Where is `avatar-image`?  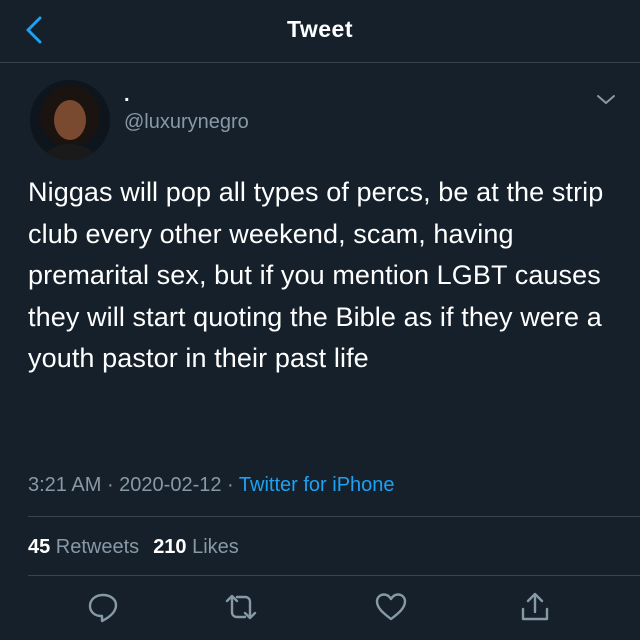
avatar-image is located at coordinates (70, 120).